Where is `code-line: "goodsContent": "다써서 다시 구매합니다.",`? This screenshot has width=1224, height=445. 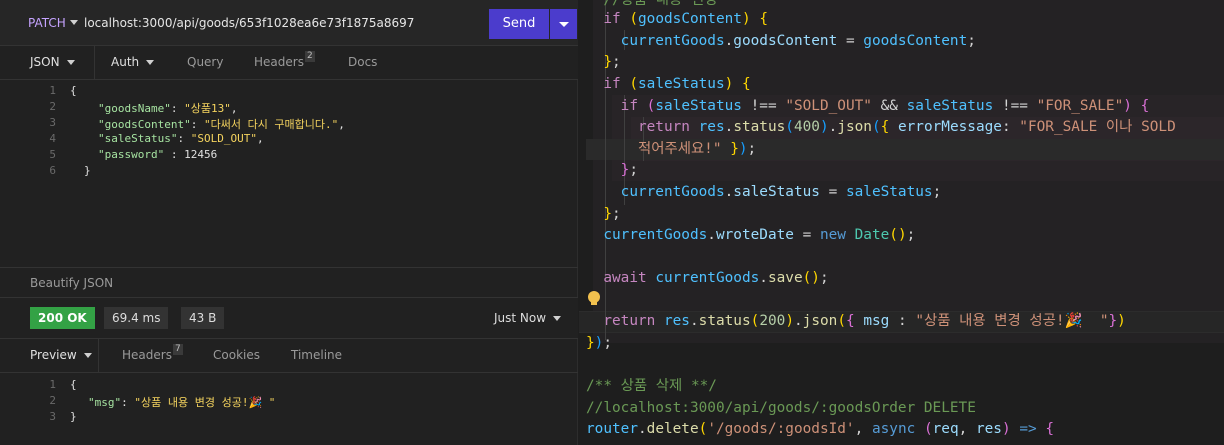
code-line: "goodsContent": "다써서 다시 구매합니다.", is located at coordinates (221, 124).